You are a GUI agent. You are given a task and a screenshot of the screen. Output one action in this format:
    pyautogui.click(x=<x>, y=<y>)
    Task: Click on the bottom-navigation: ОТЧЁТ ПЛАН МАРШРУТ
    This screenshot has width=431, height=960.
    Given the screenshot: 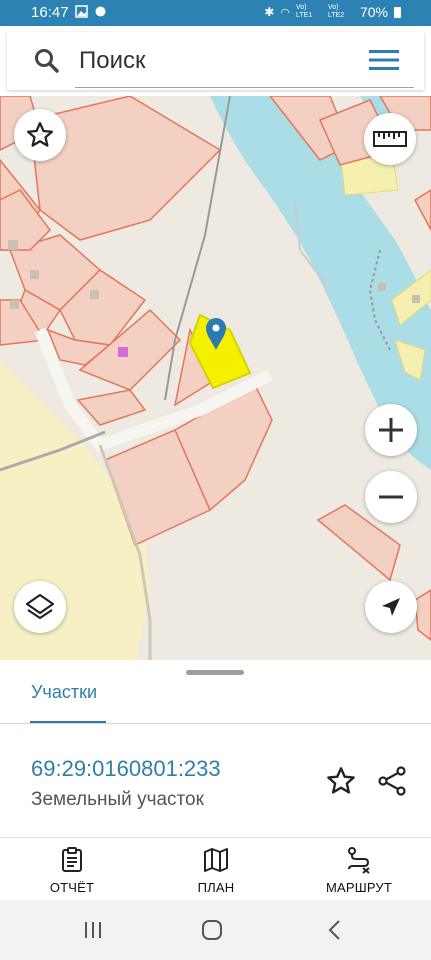 What is the action you would take?
    pyautogui.click(x=215, y=869)
    